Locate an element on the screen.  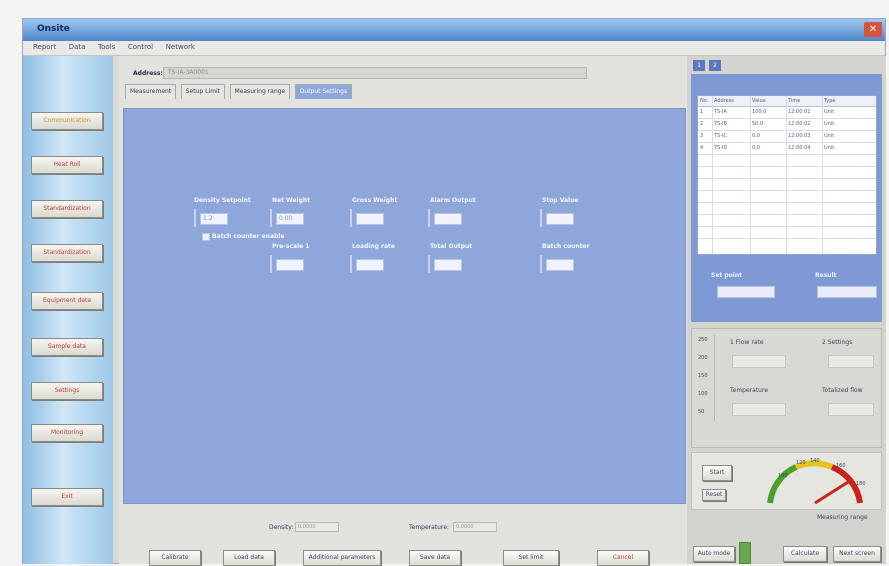
auto-mode-button: Auto mode is located at coordinates (714, 554).